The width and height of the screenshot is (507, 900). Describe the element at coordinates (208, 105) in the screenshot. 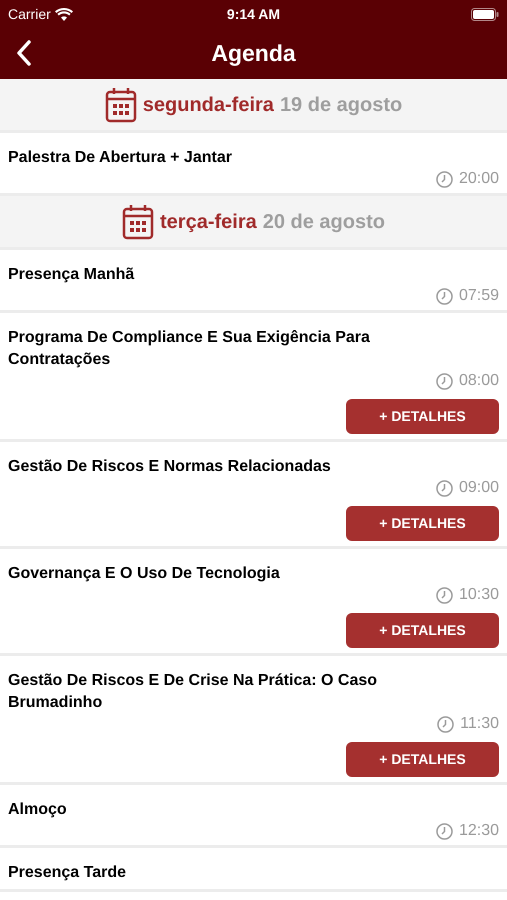

I see `weekday-label: segunda-feira` at that location.